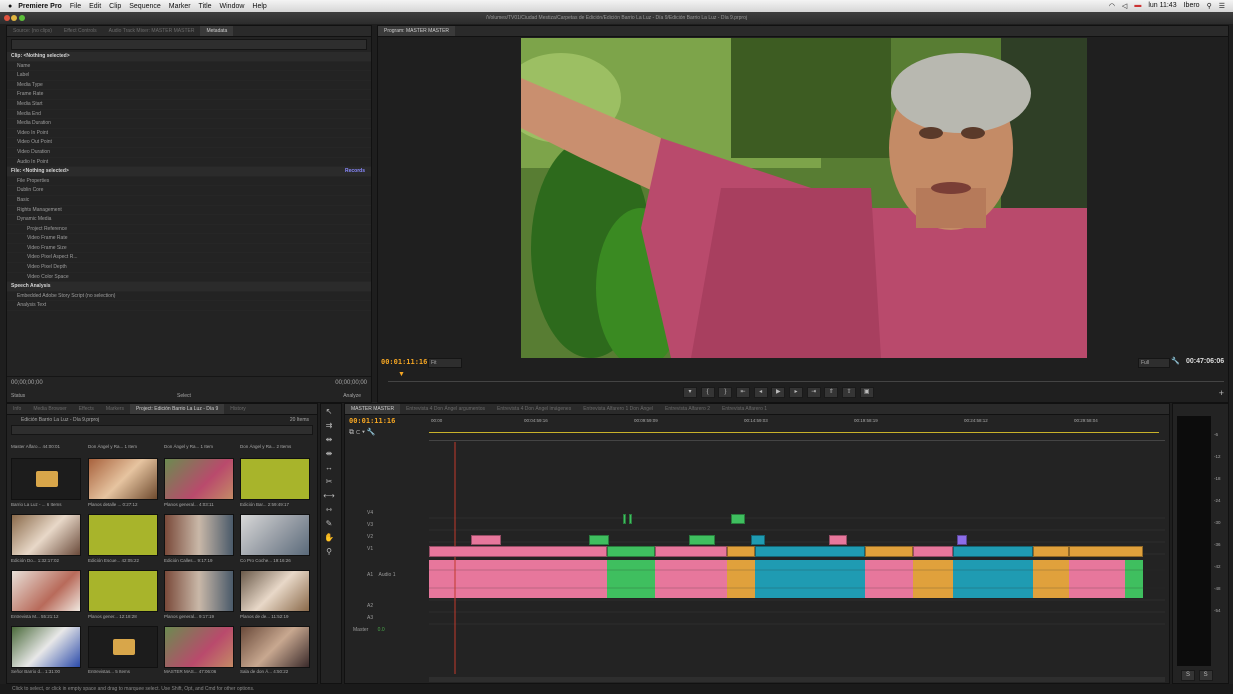 The image size is (1233, 694). I want to click on source-timecode-left: 00;00;00;00, so click(27, 383).